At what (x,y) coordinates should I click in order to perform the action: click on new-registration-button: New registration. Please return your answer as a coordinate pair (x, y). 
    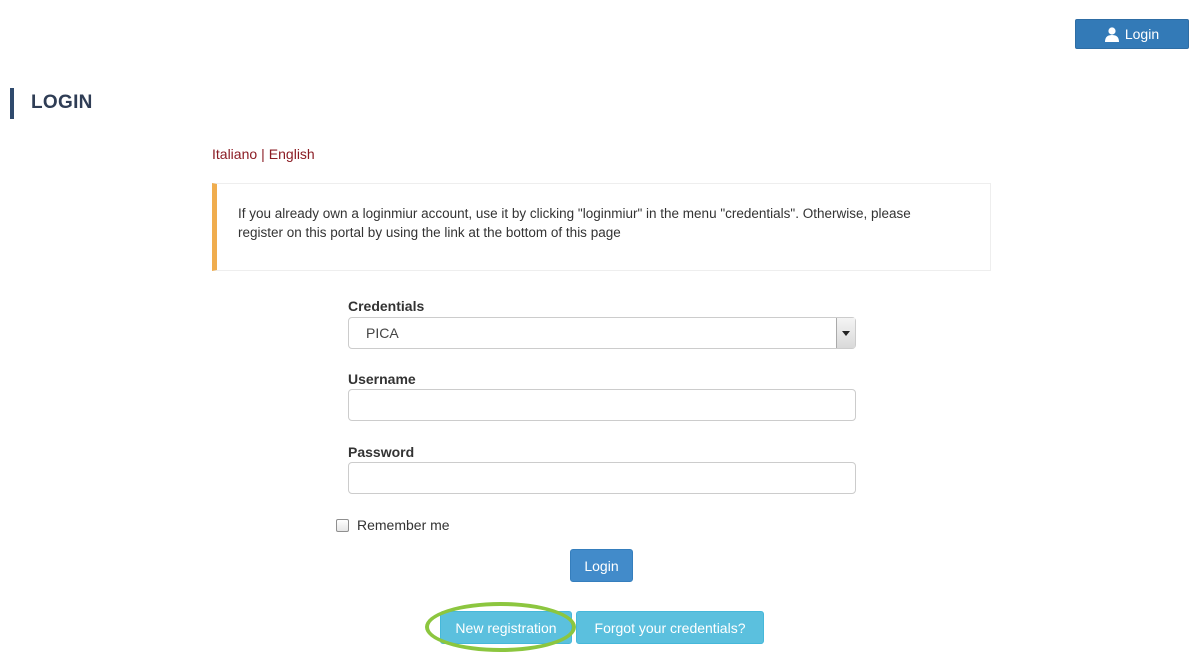
    Looking at the image, I should click on (506, 627).